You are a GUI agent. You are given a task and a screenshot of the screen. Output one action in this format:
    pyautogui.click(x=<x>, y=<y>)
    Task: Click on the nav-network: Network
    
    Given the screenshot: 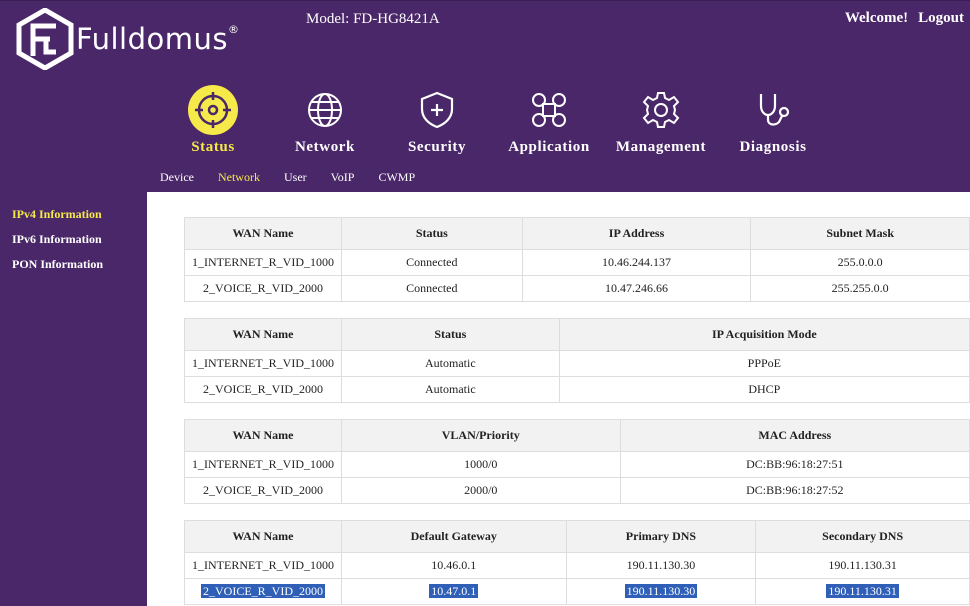 What is the action you would take?
    pyautogui.click(x=325, y=120)
    